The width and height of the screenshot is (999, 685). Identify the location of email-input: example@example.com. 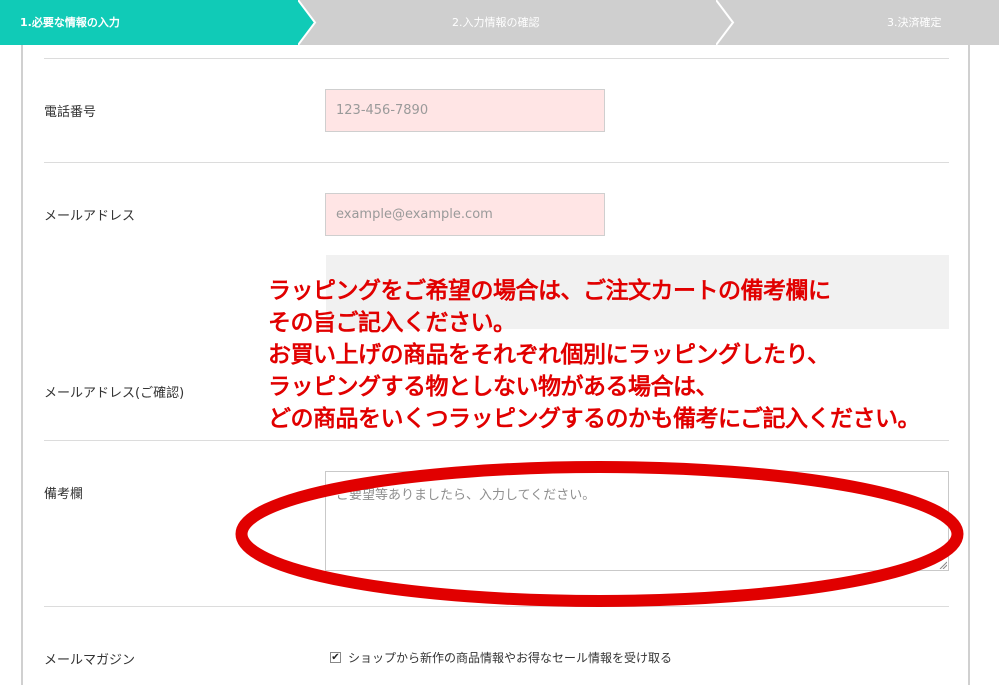
(465, 214).